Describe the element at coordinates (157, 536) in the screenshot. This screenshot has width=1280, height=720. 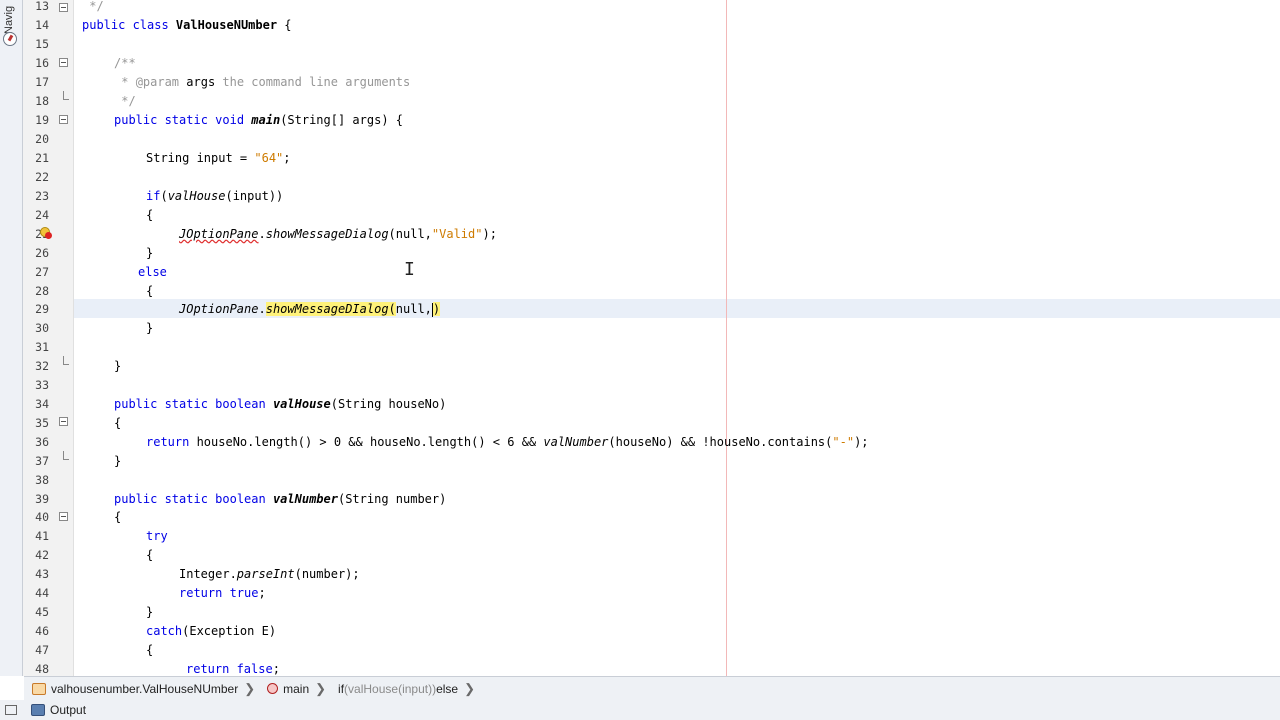
I see `code-line: try` at that location.